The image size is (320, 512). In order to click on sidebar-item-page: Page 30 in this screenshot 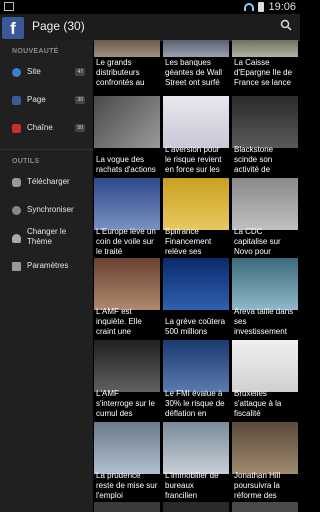, I will do `click(46, 101)`.